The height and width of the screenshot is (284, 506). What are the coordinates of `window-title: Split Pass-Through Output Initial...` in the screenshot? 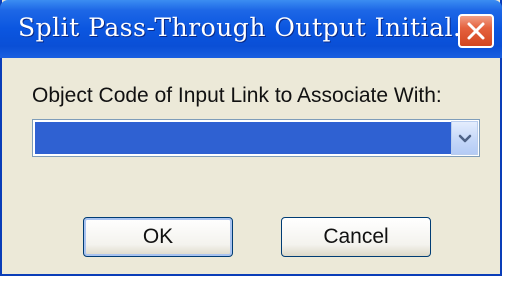 It's located at (248, 27).